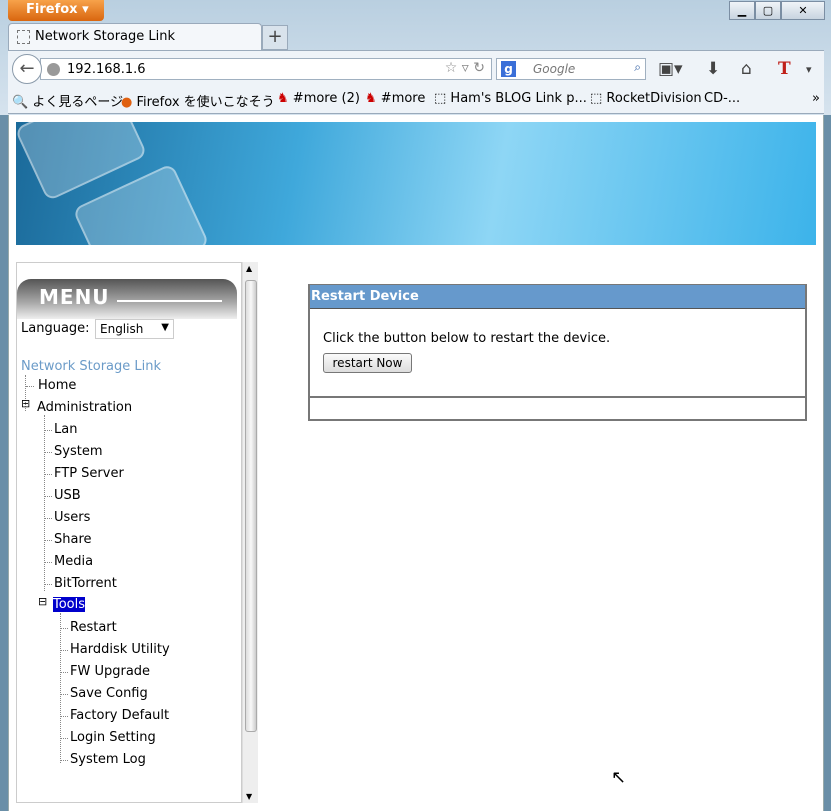 The width and height of the screenshot is (831, 811). I want to click on bookmark-item: ♞ #more, so click(395, 98).